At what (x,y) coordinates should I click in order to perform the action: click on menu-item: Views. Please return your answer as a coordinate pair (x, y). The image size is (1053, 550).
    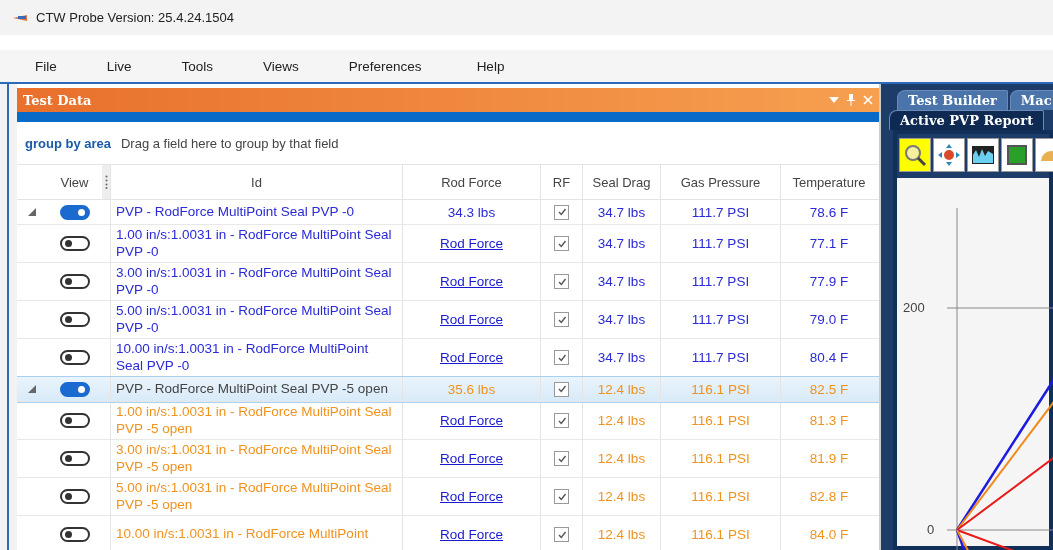
    Looking at the image, I should click on (281, 66).